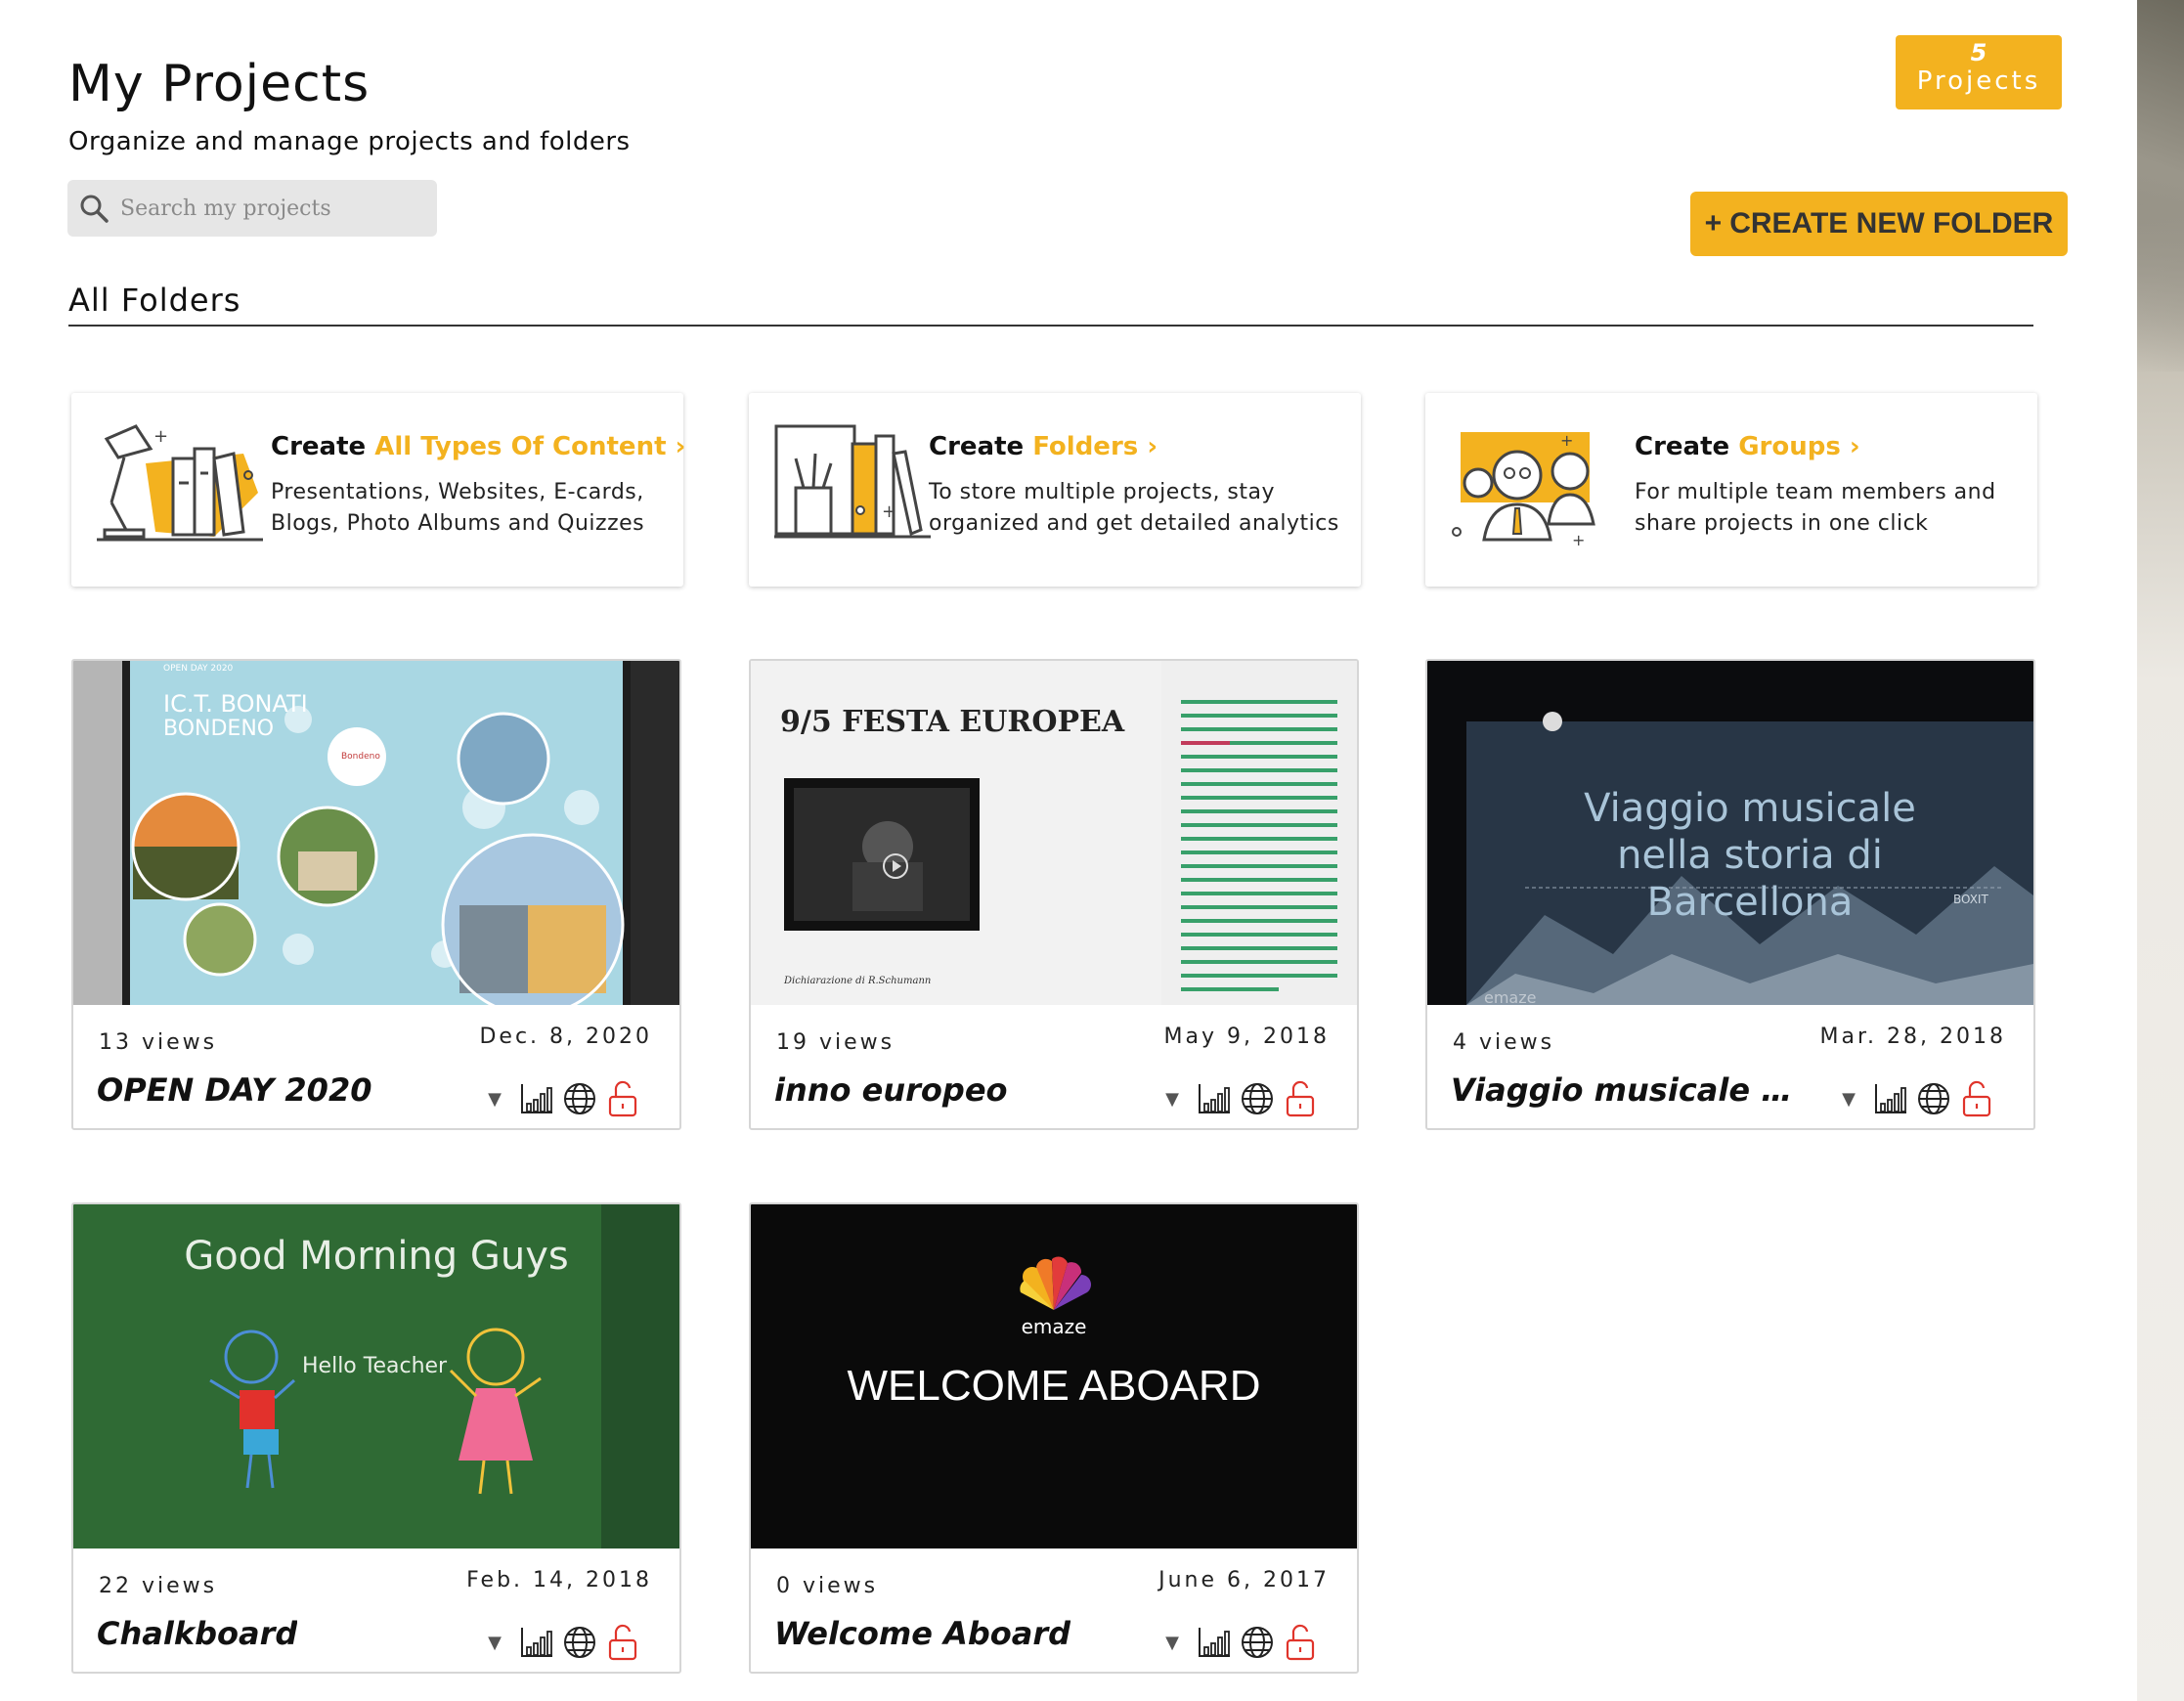  Describe the element at coordinates (1789, 446) in the screenshot. I see `promo-link-groups: Groups` at that location.